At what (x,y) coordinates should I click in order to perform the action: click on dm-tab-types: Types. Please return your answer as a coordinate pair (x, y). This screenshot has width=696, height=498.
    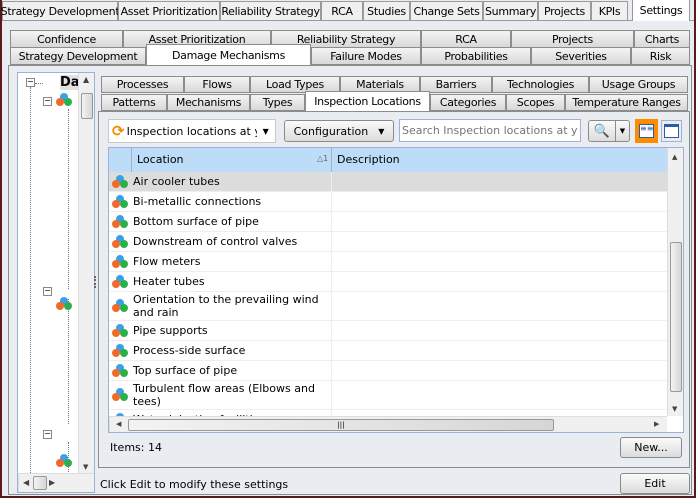
    Looking at the image, I should click on (277, 102).